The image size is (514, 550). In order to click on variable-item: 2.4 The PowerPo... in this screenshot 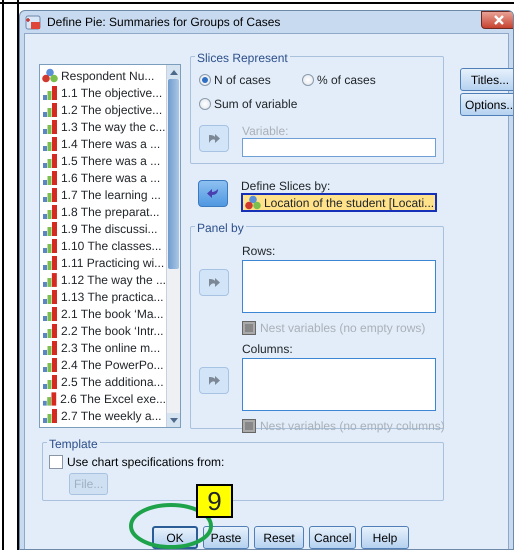, I will do `click(103, 364)`.